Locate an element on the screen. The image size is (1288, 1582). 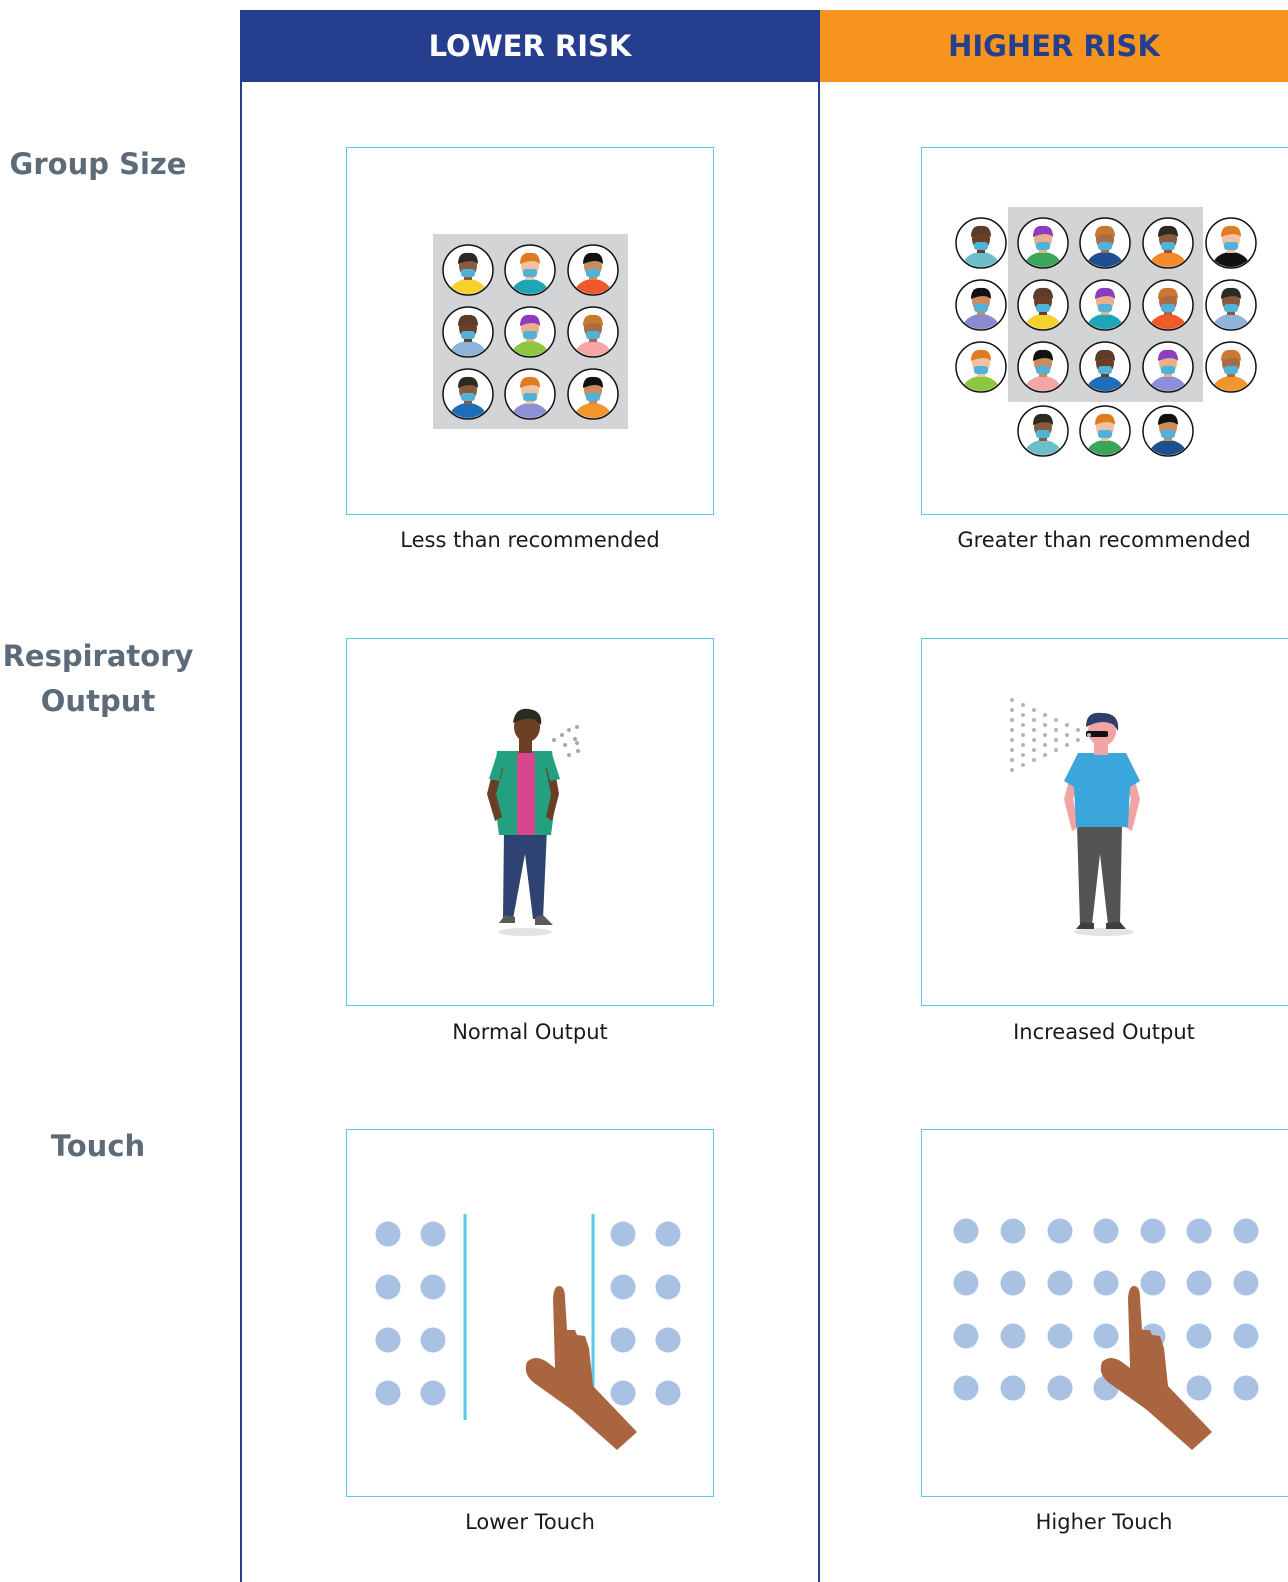
touch-higher-caption: Higher Touch is located at coordinates (1104, 1522).